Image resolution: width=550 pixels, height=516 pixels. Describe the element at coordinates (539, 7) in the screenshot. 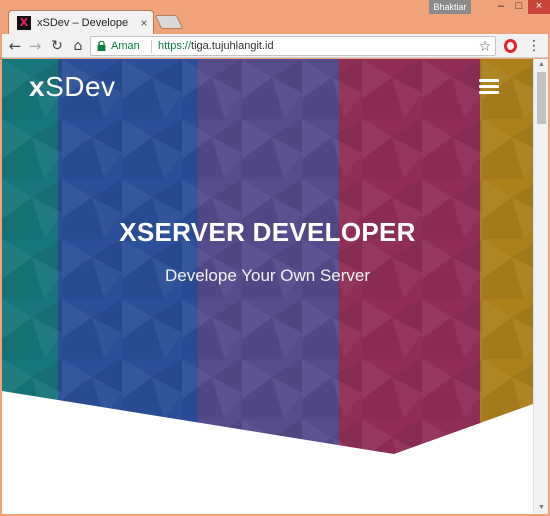

I see `close-window-button: ×` at that location.